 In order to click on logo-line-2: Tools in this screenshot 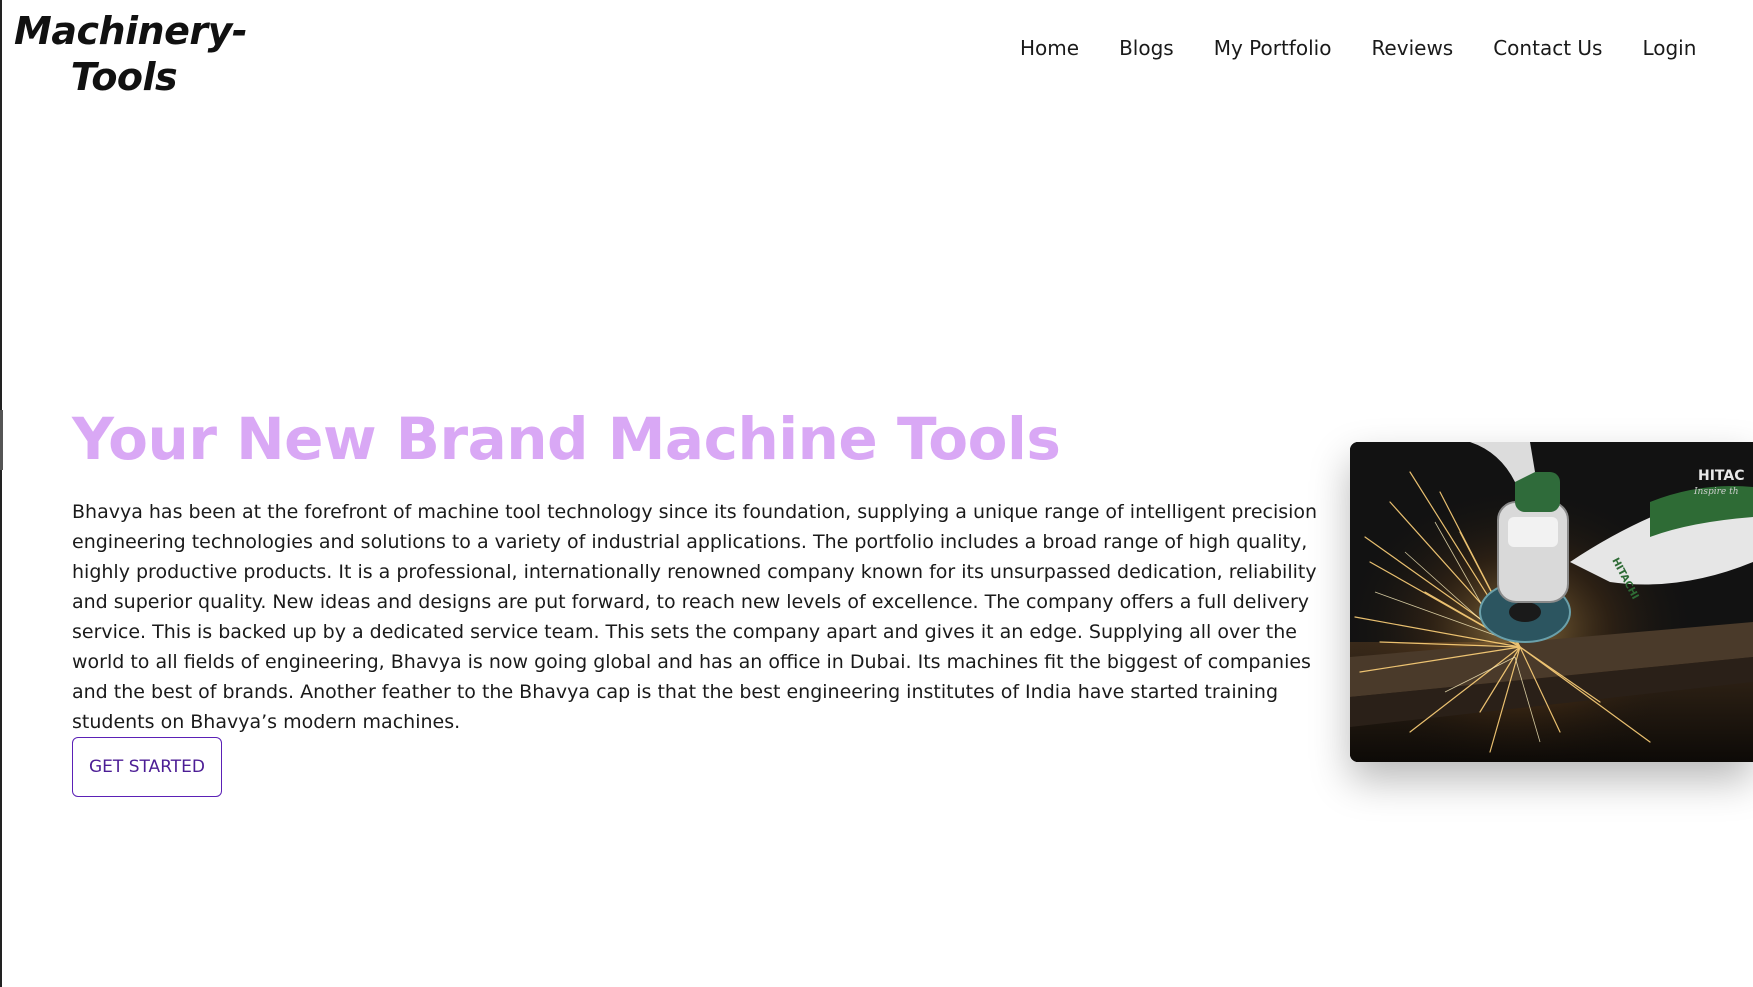, I will do `click(124, 77)`.